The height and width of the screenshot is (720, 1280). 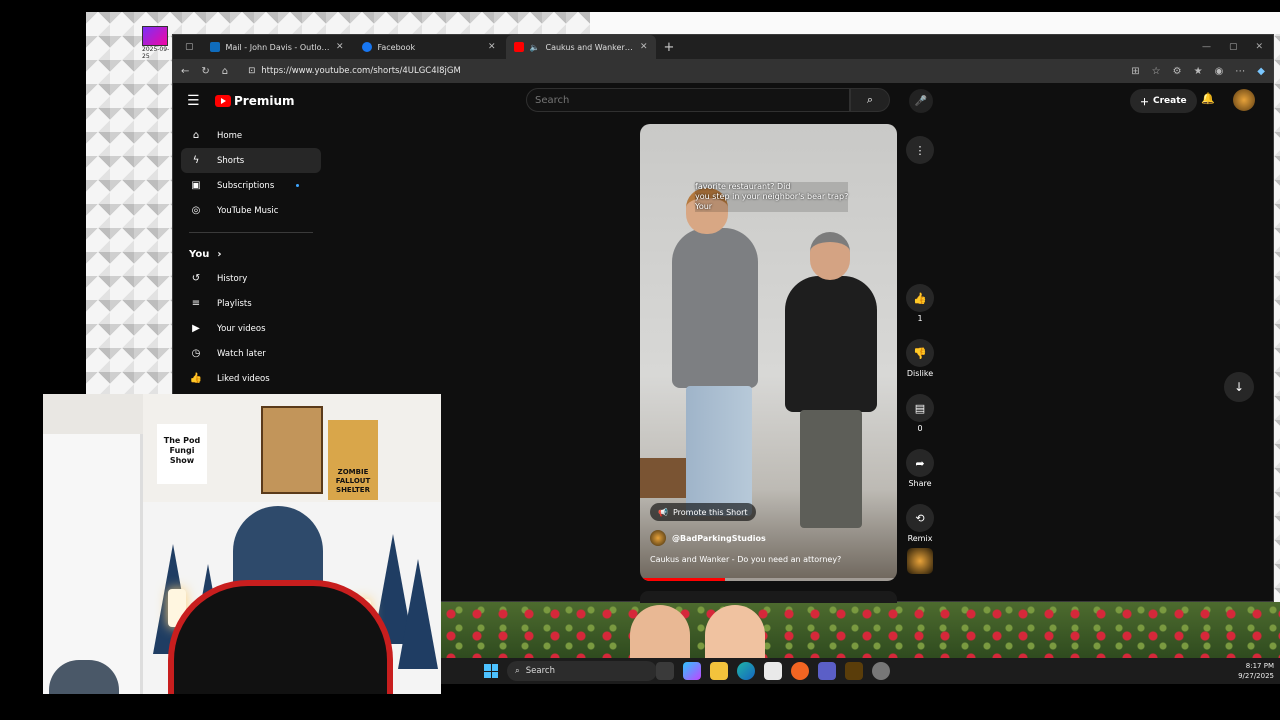 I want to click on taskbar-search: ⌕ Search, so click(x=582, y=671).